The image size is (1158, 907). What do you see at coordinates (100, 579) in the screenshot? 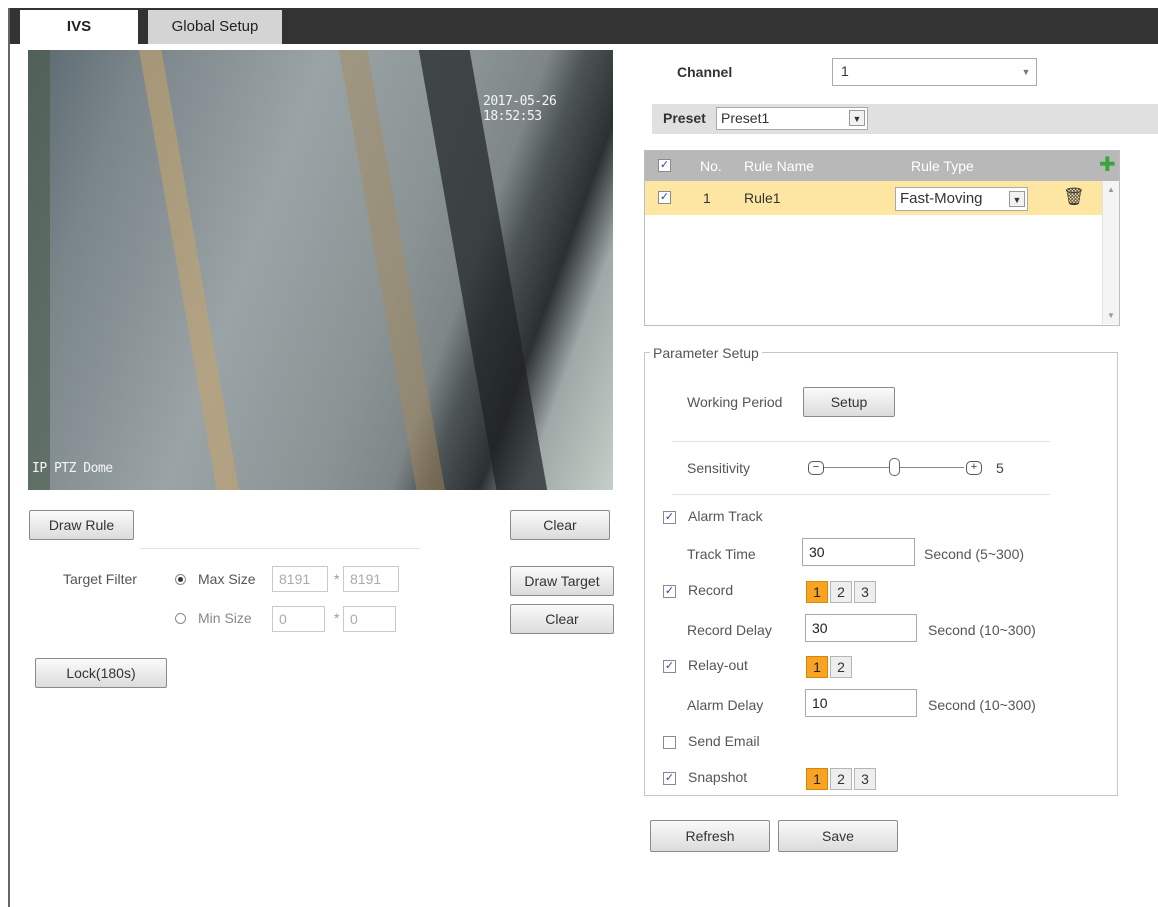
I see `target-filter-label: Target Filter` at bounding box center [100, 579].